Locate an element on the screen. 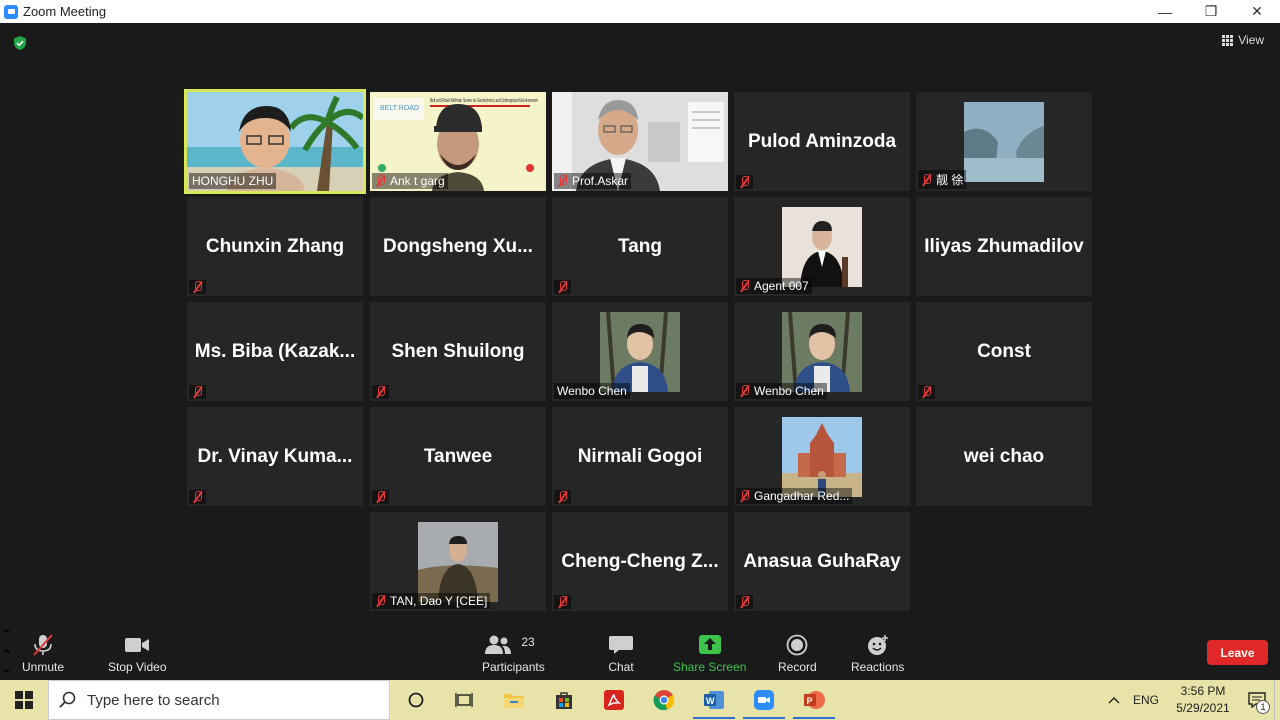  participant-tile: Chunxin Zhang is located at coordinates (275, 246).